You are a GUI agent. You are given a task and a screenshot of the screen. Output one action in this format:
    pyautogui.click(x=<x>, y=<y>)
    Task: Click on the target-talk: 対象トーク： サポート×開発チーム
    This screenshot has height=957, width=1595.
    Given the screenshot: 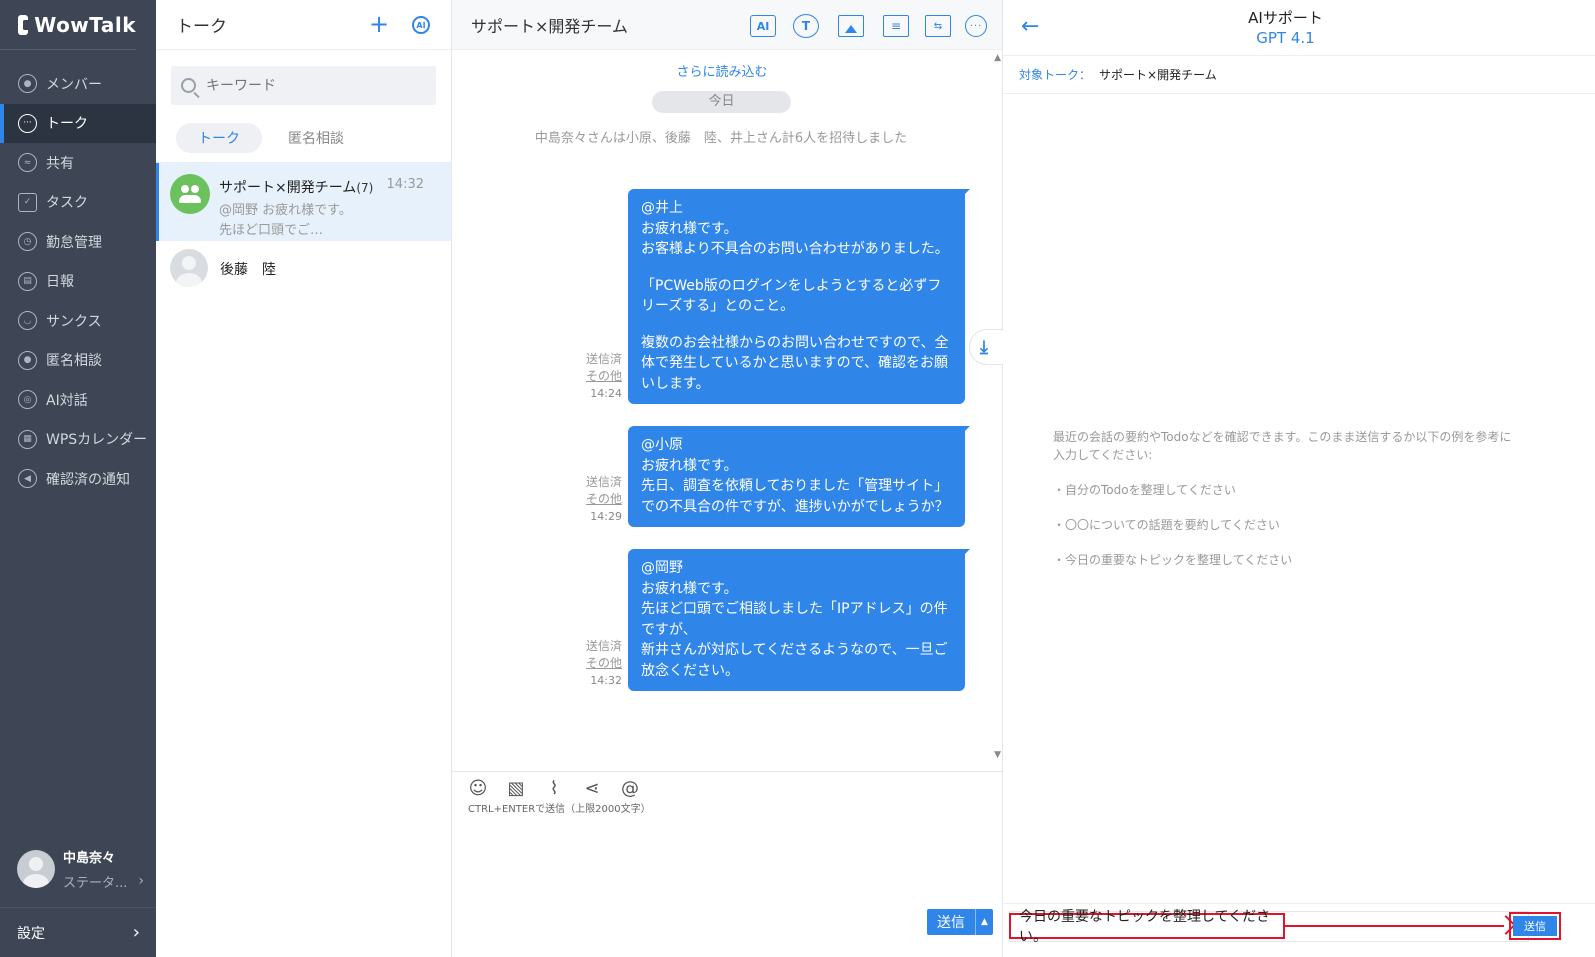 What is the action you would take?
    pyautogui.click(x=1299, y=75)
    